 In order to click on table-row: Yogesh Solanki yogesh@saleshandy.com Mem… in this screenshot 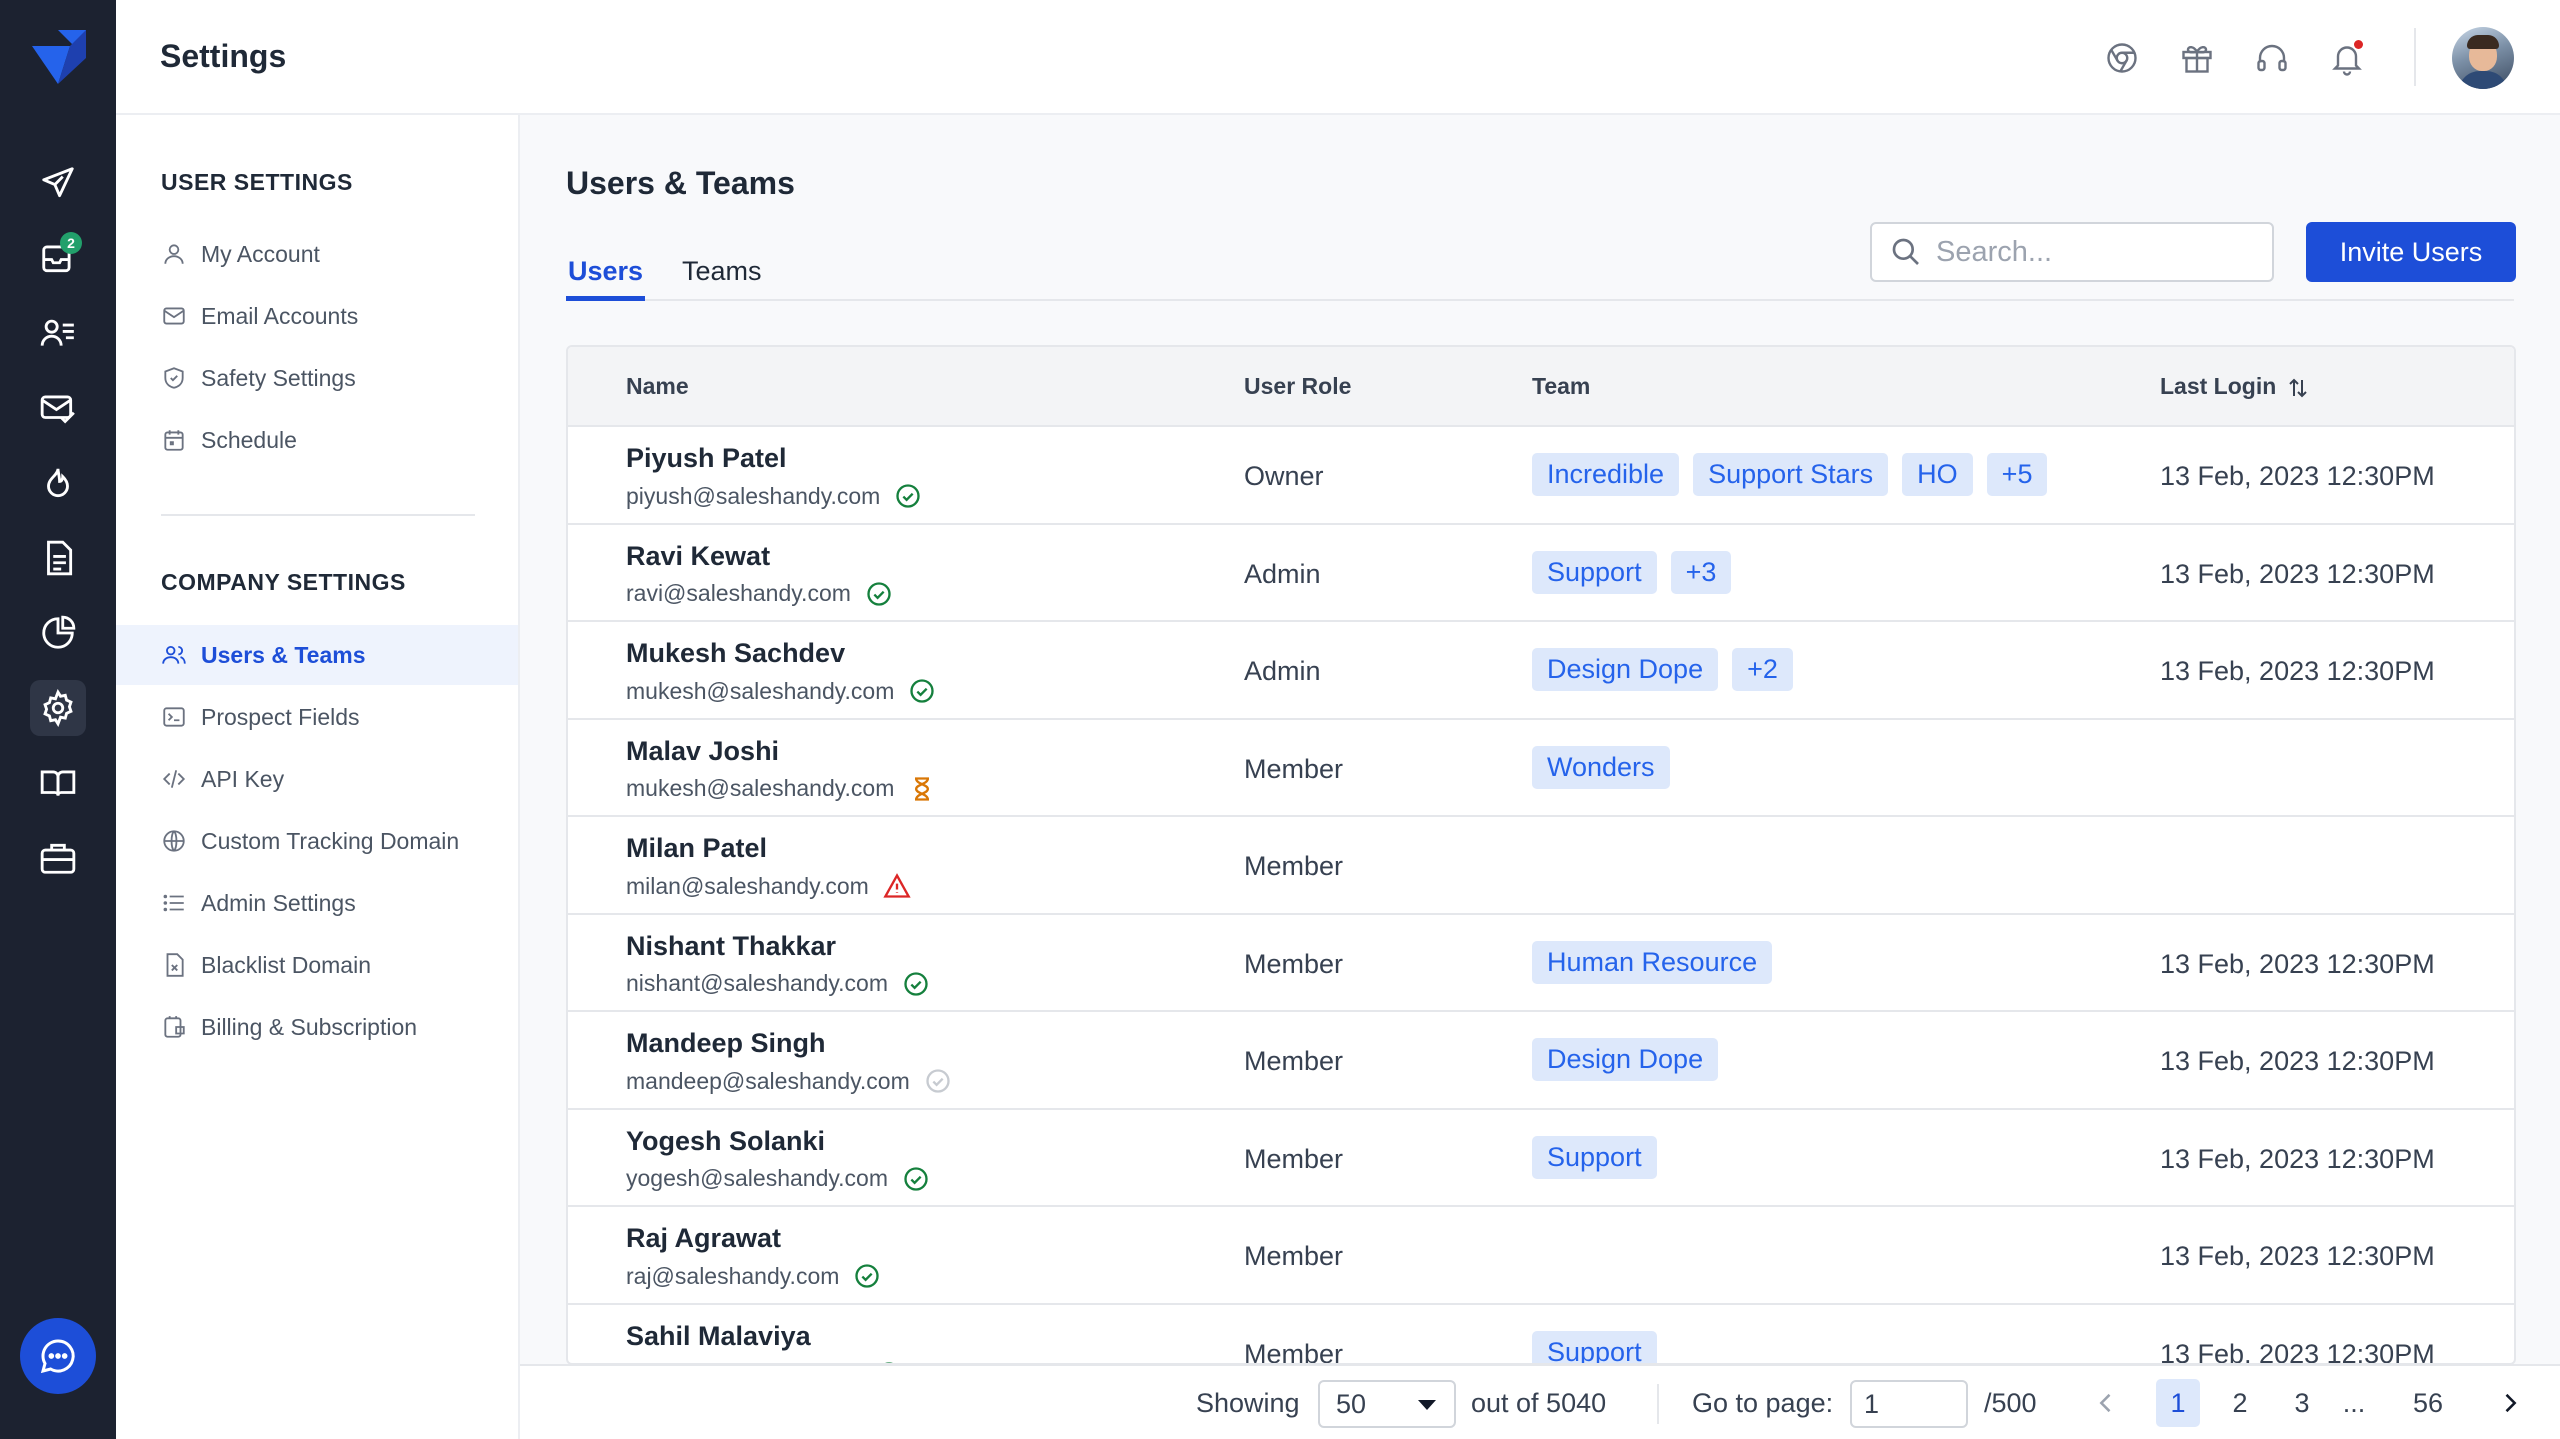, I will do `click(1541, 1158)`.